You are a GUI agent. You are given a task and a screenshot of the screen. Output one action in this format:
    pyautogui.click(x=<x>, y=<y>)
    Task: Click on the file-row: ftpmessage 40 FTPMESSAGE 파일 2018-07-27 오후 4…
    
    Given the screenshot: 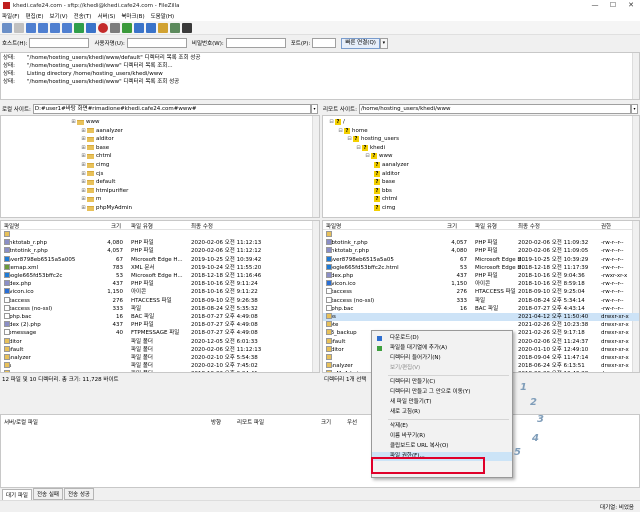 What is the action you would take?
    pyautogui.click(x=160, y=333)
    